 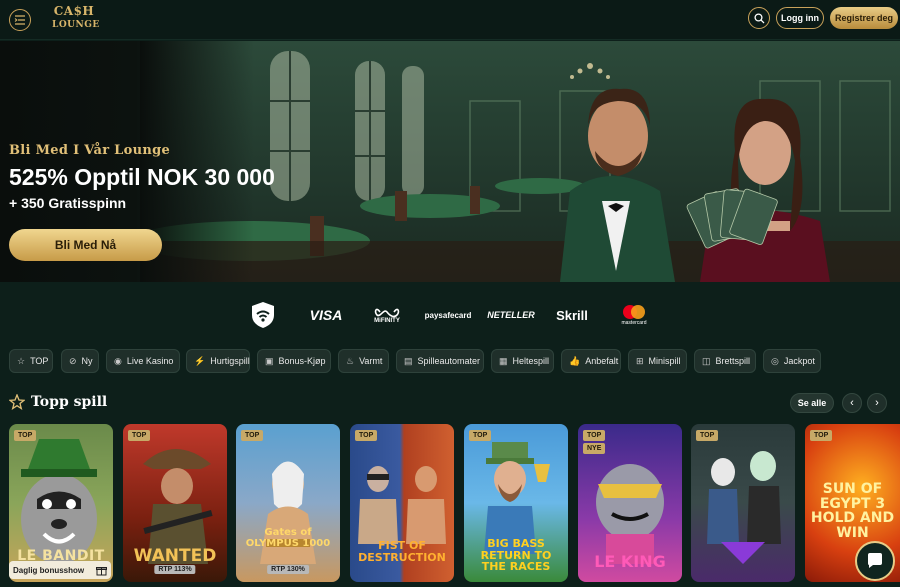 I want to click on login-button: Logg inn, so click(x=800, y=18).